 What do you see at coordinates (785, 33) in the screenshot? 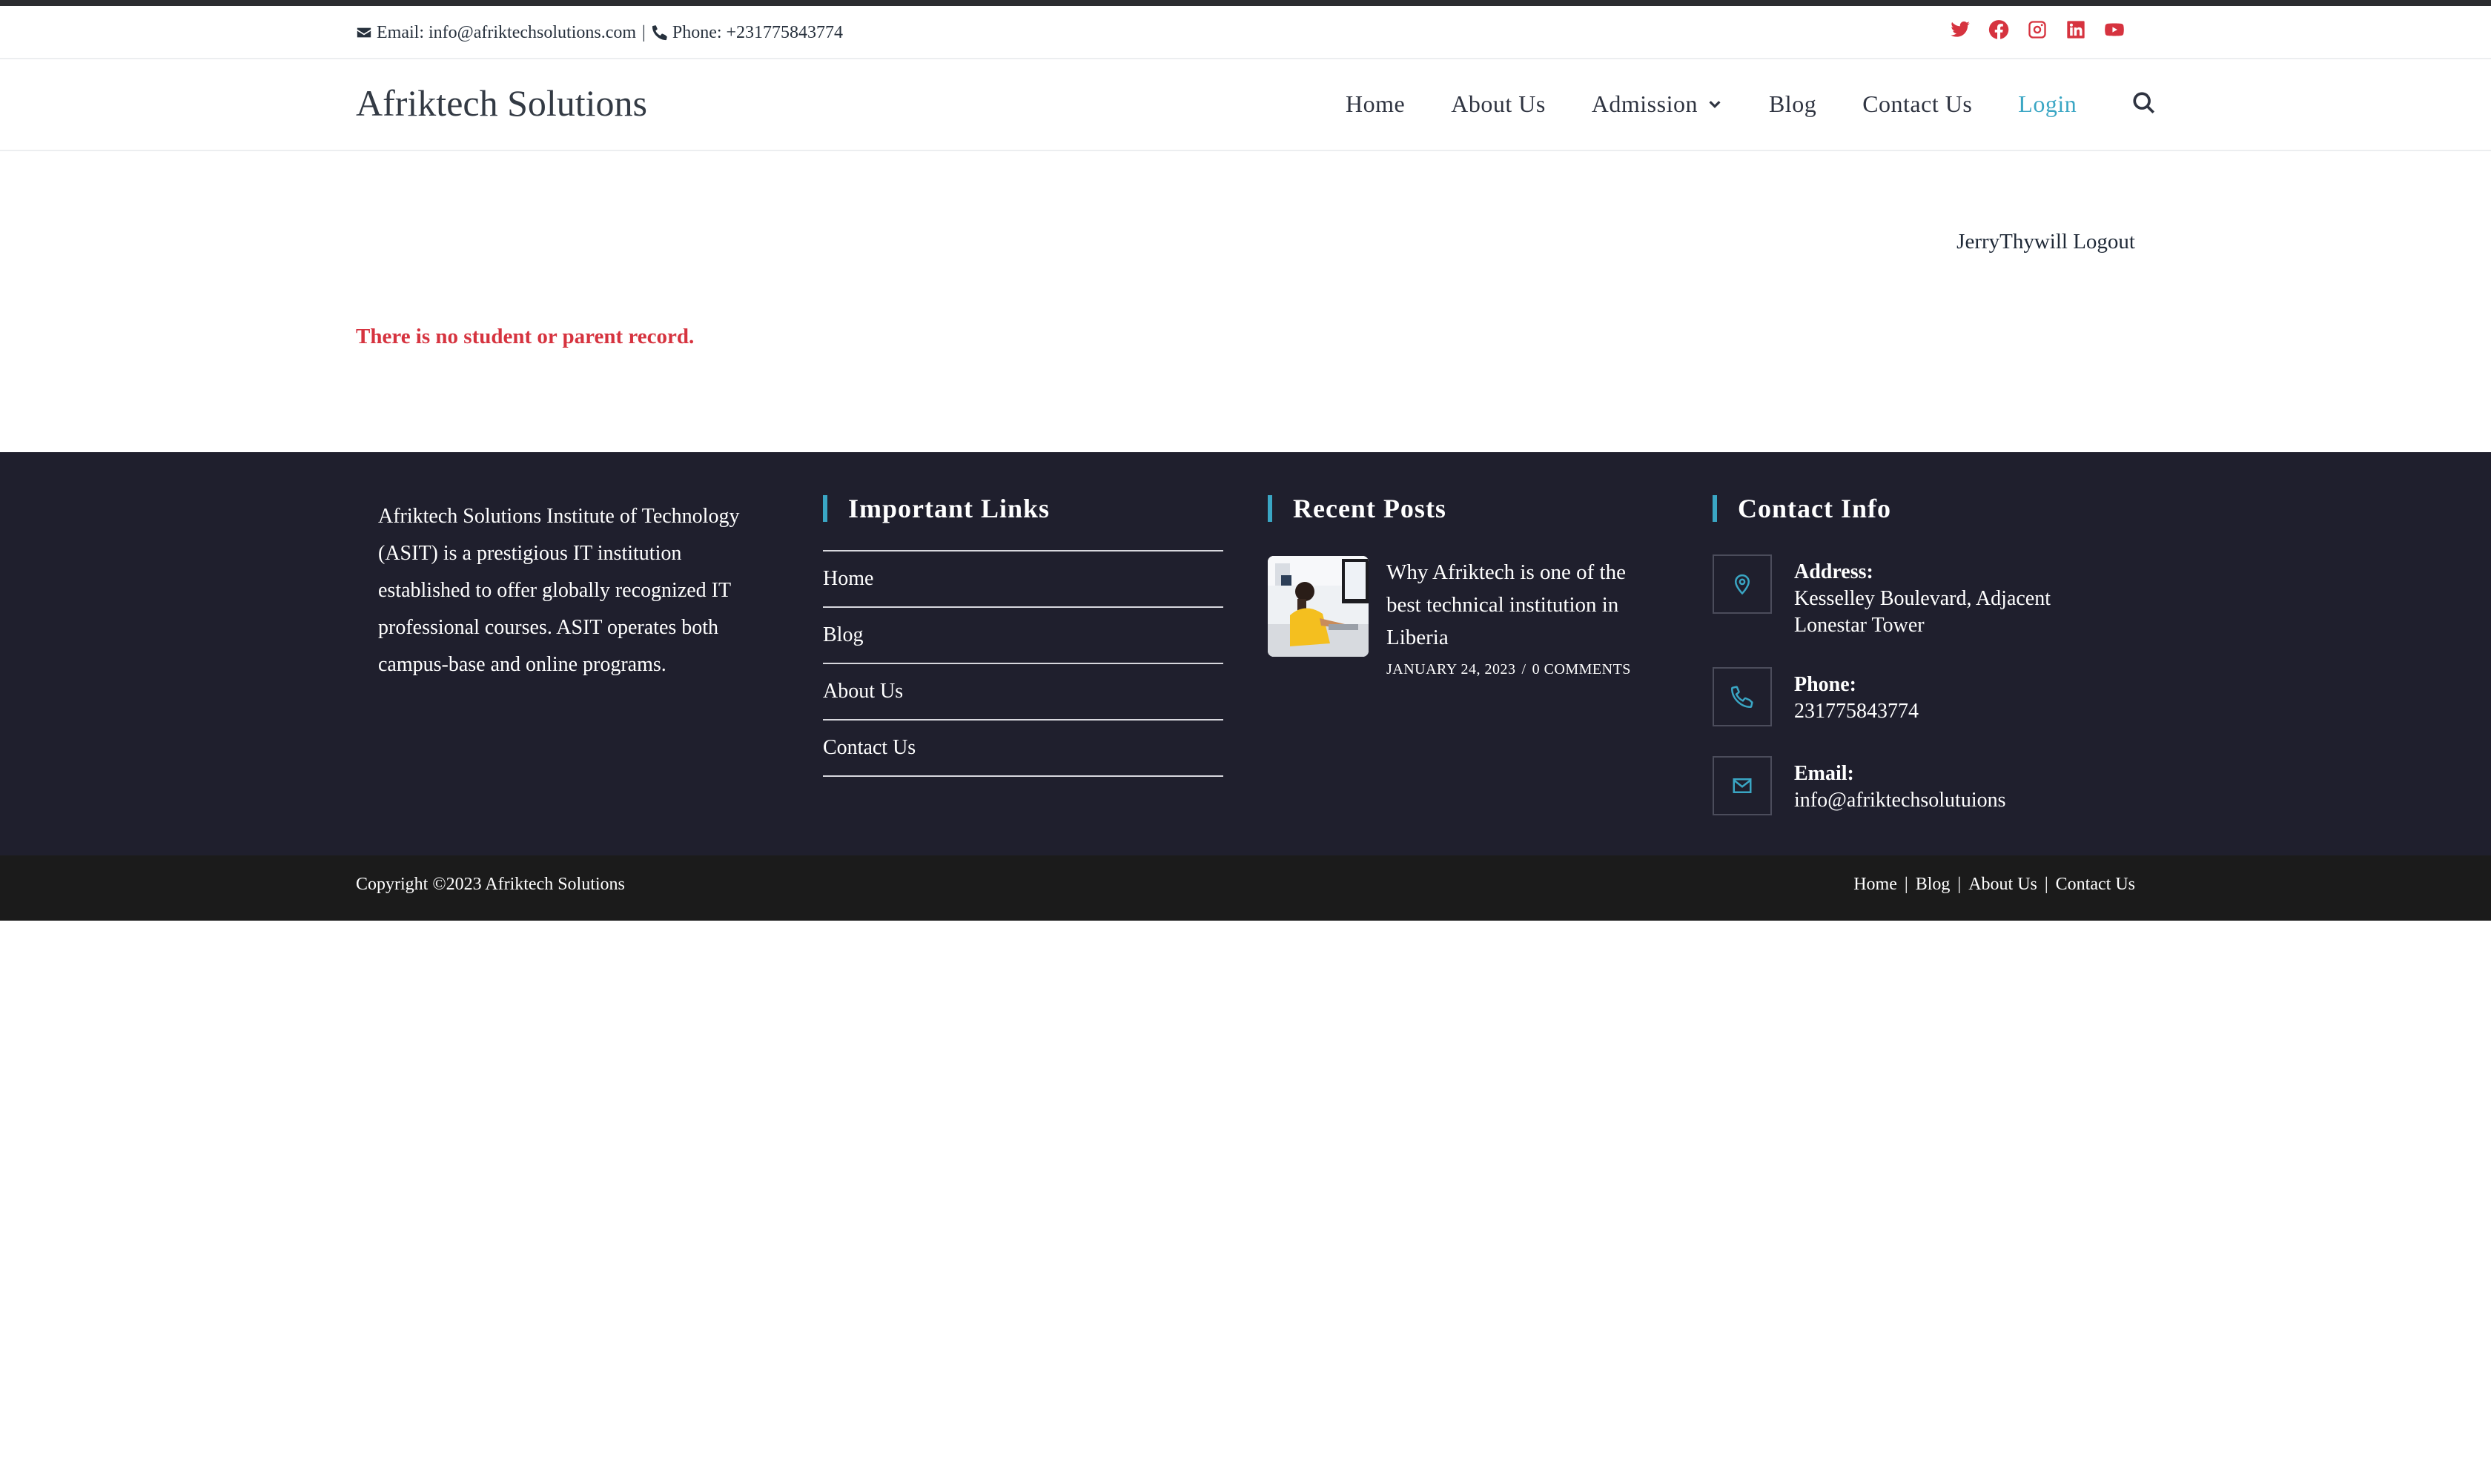
I see `topbar-phone: +231775843774` at bounding box center [785, 33].